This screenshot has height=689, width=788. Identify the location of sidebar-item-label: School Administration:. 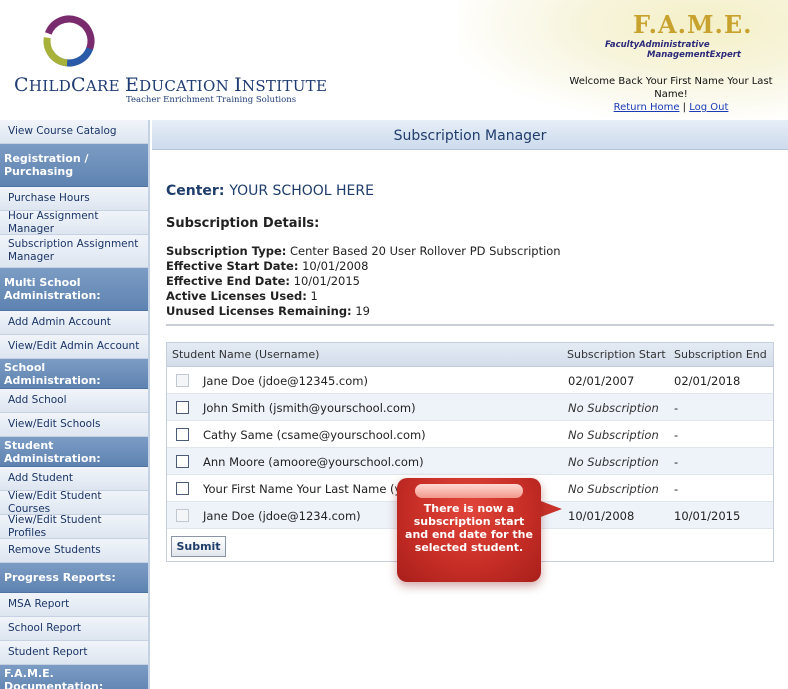
(52, 373).